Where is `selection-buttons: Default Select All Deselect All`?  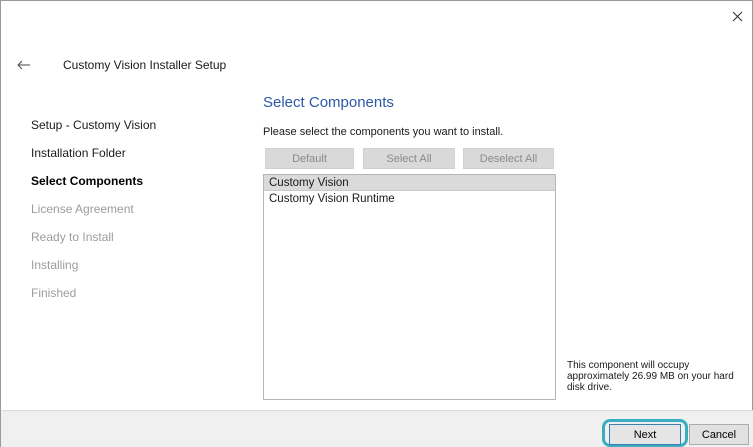
selection-buttons: Default Select All Deselect All is located at coordinates (409, 158).